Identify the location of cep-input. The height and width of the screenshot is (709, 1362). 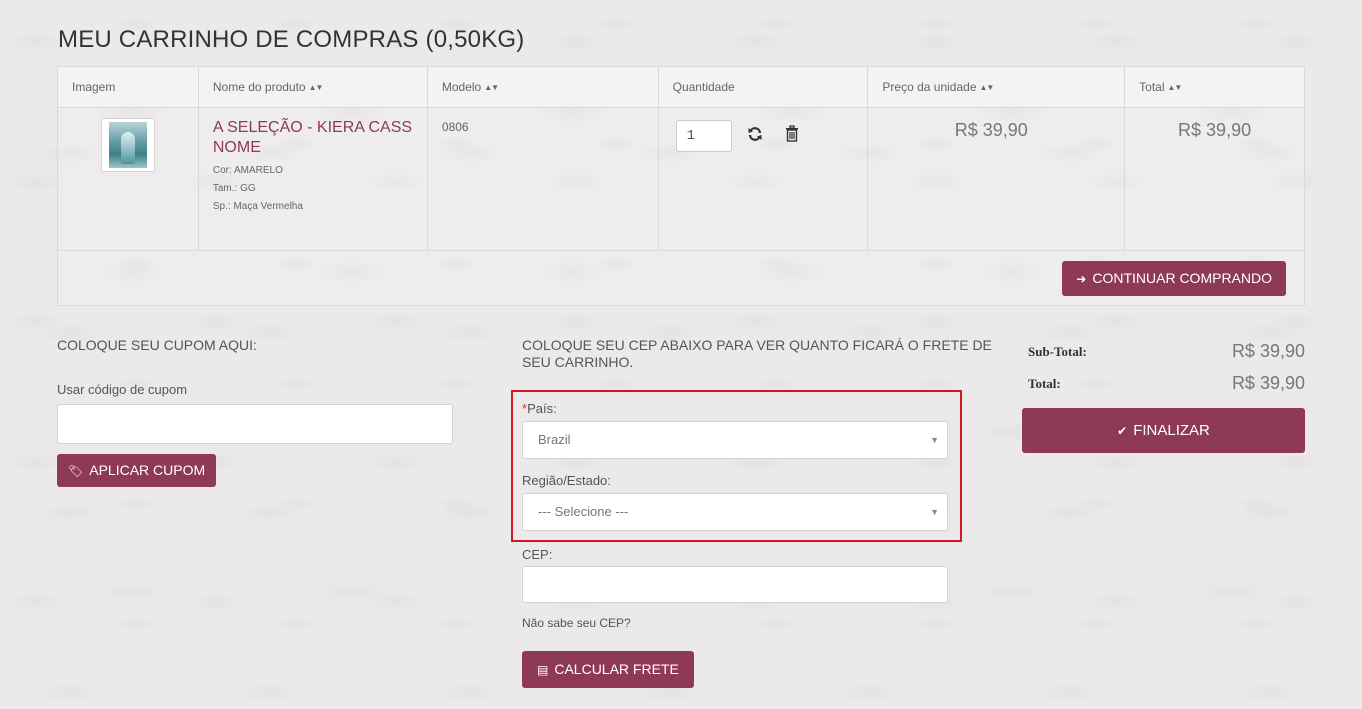
(735, 584).